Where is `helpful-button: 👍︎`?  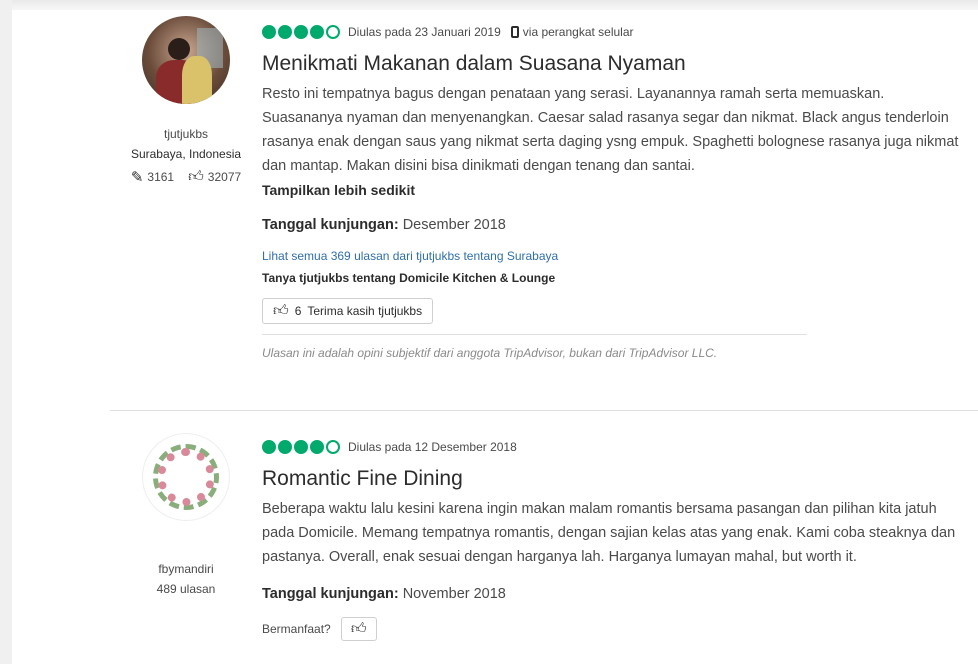 helpful-button: 👍︎ is located at coordinates (358, 629).